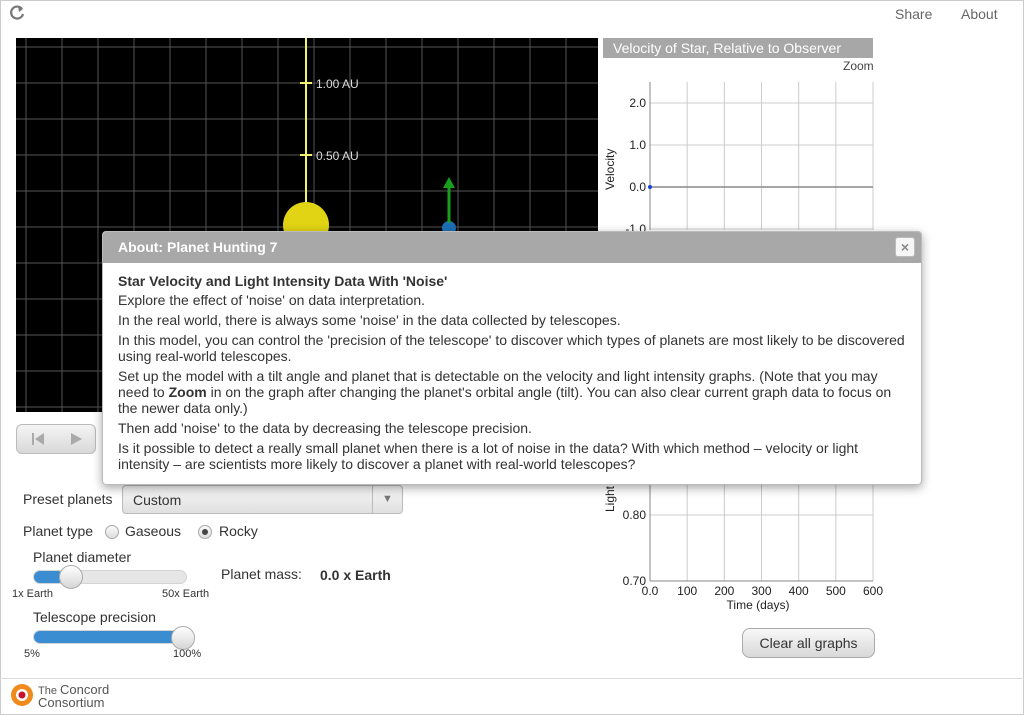 This screenshot has width=1024, height=715. Describe the element at coordinates (979, 14) in the screenshot. I see `about-link: About` at that location.